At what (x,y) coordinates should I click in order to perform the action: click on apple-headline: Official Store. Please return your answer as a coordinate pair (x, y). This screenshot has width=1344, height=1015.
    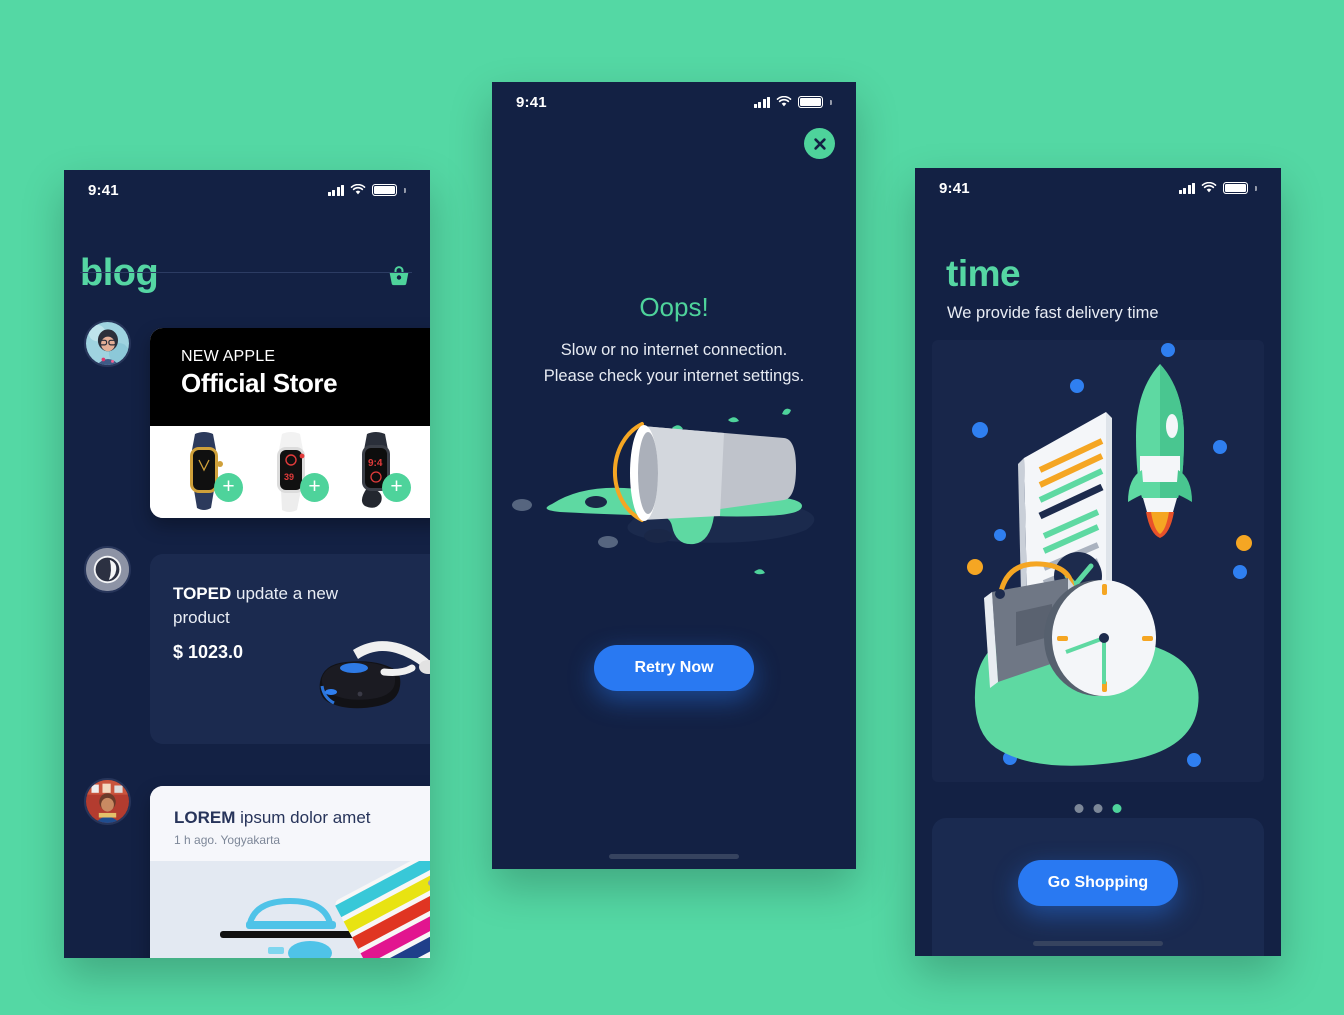
    Looking at the image, I should click on (259, 383).